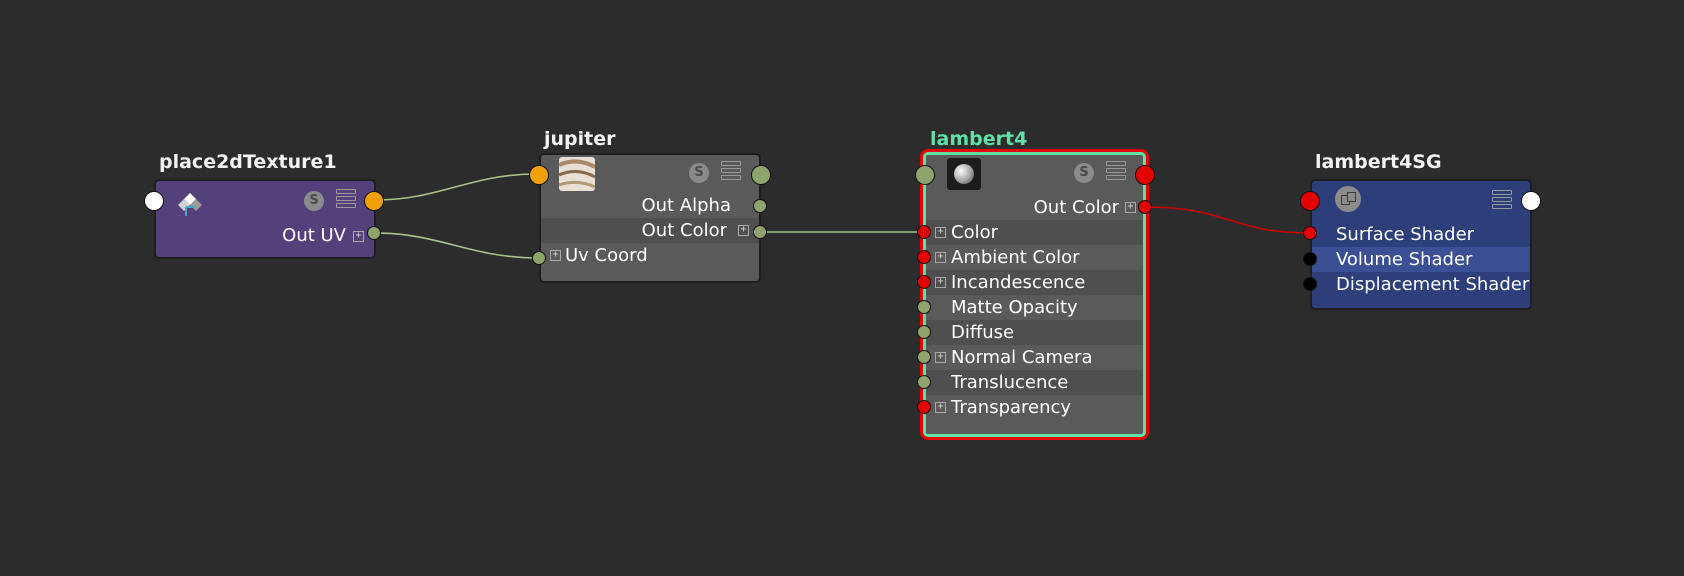  I want to click on wire-lambert-to-sg, so click(1227, 220).